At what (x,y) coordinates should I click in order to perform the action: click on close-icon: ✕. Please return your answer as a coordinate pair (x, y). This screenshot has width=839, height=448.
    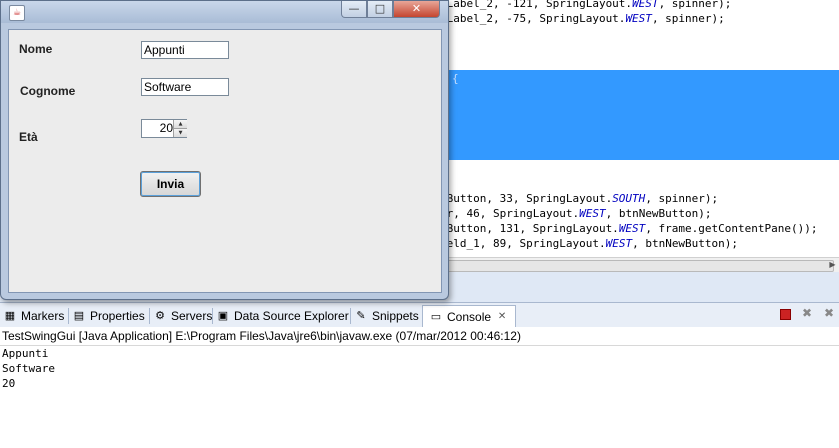
    Looking at the image, I should click on (502, 317).